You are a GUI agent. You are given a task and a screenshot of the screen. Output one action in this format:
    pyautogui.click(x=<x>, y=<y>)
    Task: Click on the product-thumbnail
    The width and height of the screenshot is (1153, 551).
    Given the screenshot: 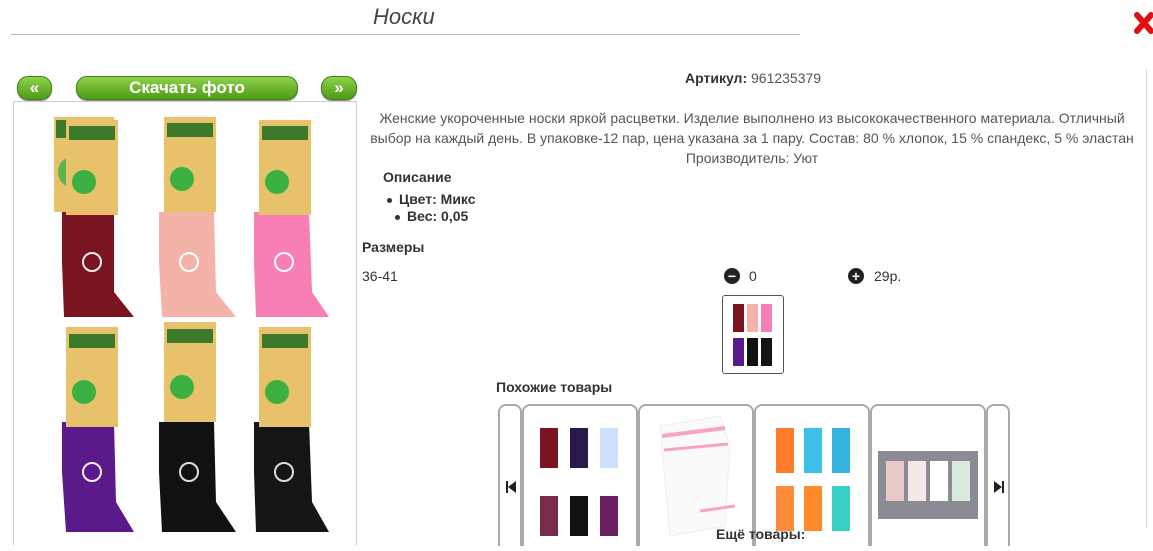 What is the action you would take?
    pyautogui.click(x=753, y=334)
    